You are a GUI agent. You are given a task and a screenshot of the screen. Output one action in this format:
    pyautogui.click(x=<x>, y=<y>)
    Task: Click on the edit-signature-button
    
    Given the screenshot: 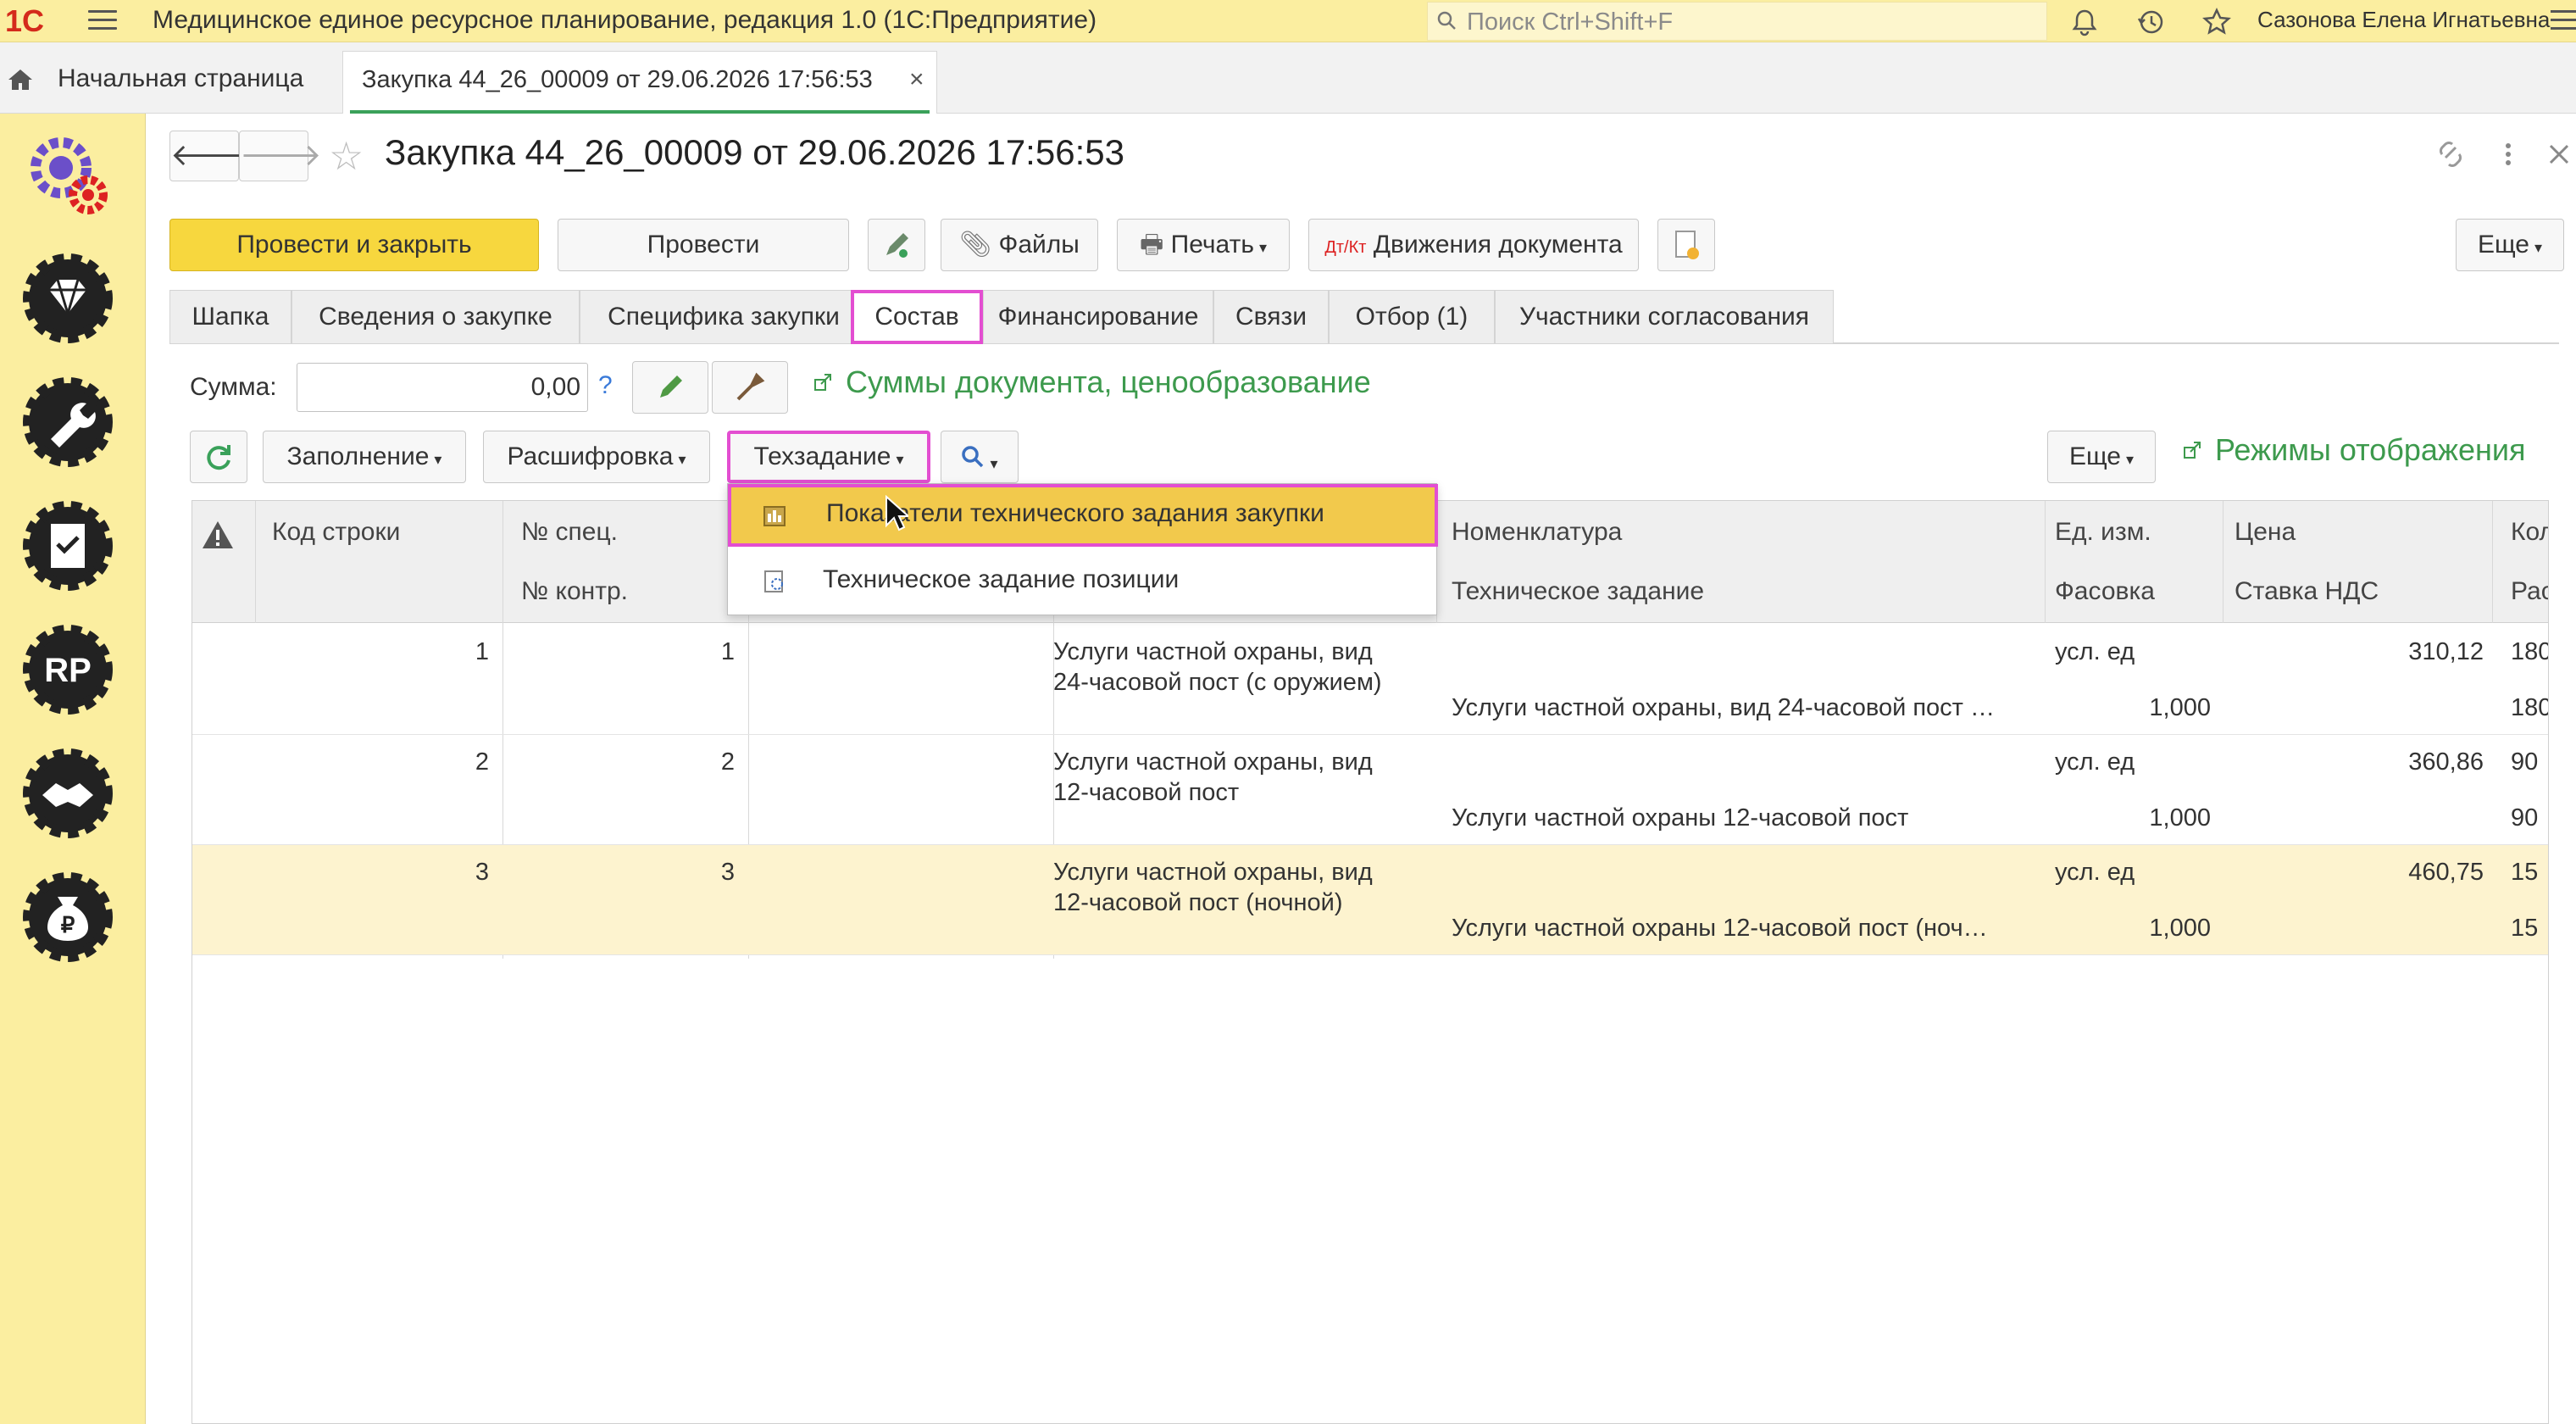 What is the action you would take?
    pyautogui.click(x=896, y=245)
    